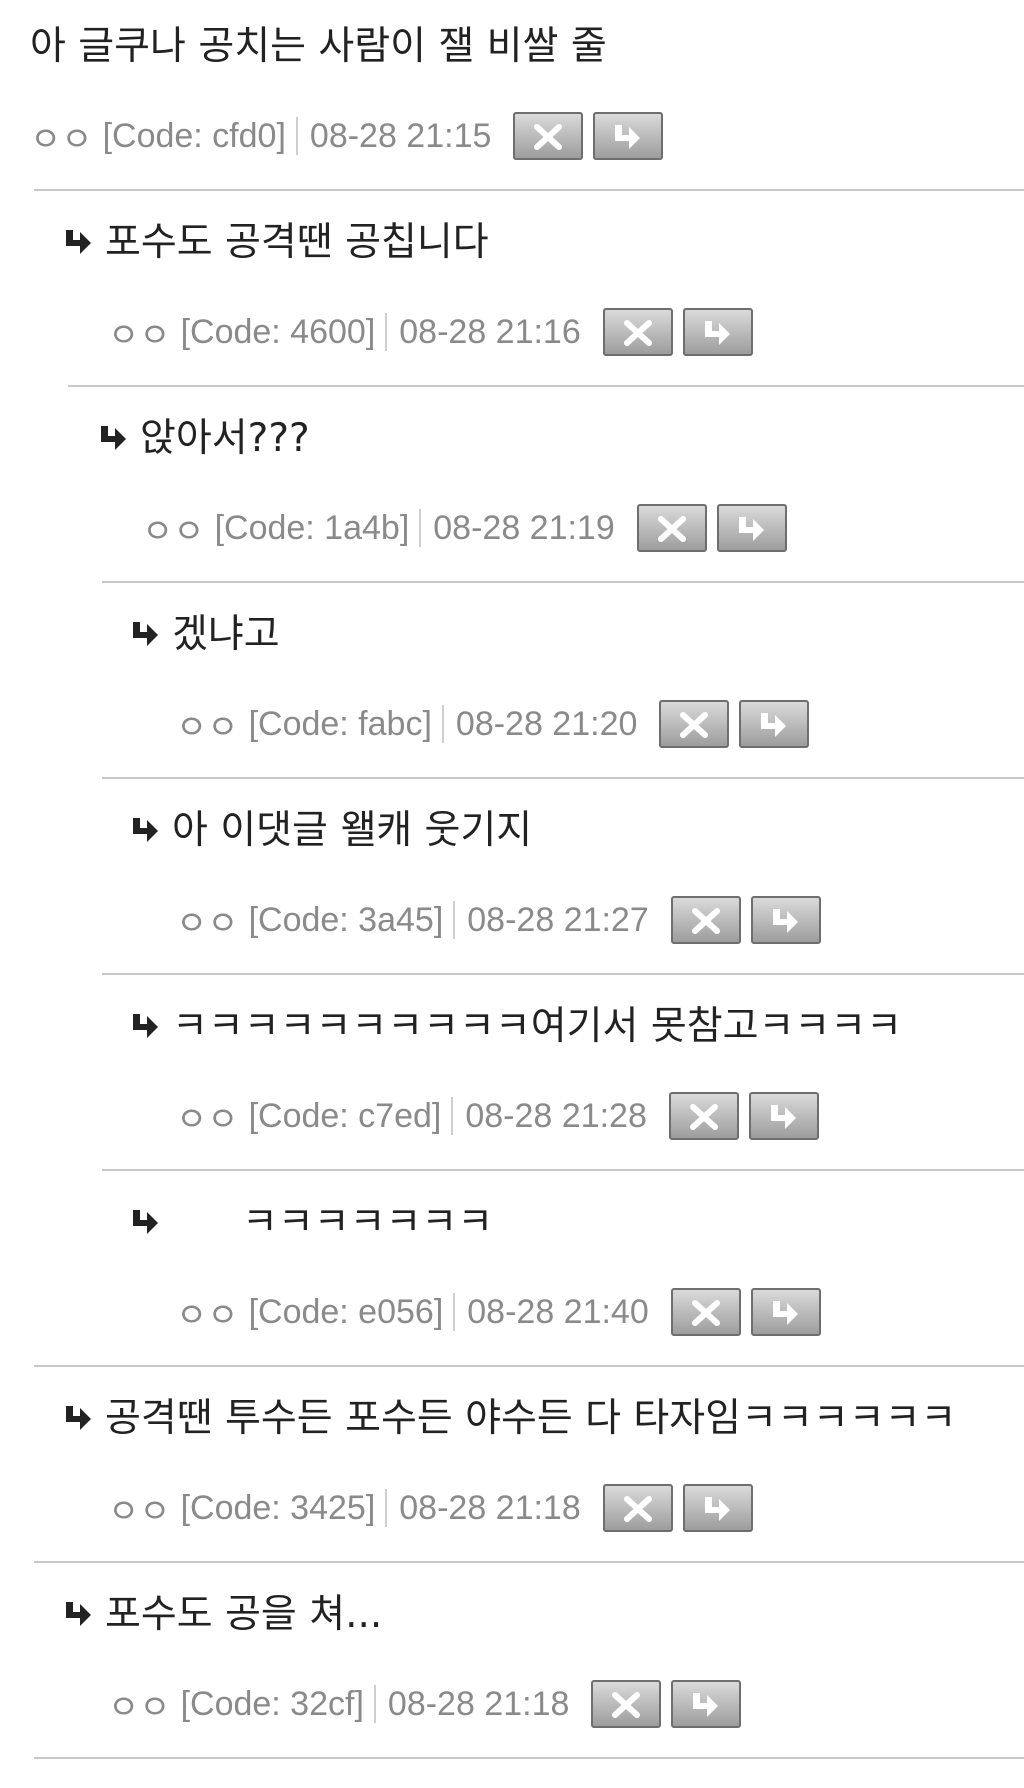  What do you see at coordinates (297, 242) in the screenshot?
I see `comment-text: 포수도 공격땐 공칩니다` at bounding box center [297, 242].